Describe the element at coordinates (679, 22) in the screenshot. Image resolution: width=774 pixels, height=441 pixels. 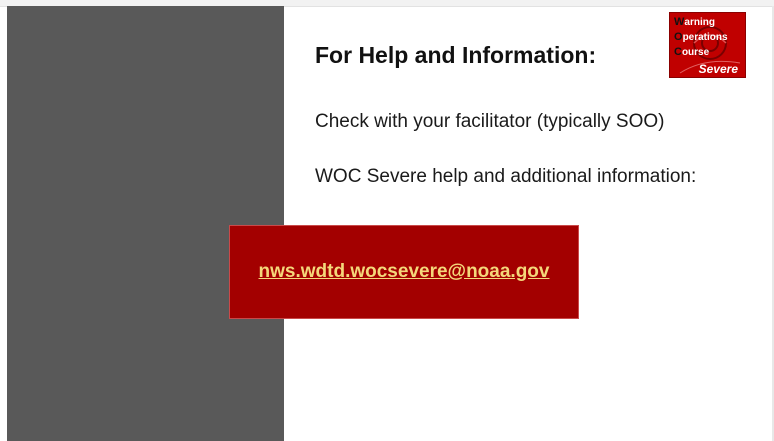
I see `logo-initial-w: W` at that location.